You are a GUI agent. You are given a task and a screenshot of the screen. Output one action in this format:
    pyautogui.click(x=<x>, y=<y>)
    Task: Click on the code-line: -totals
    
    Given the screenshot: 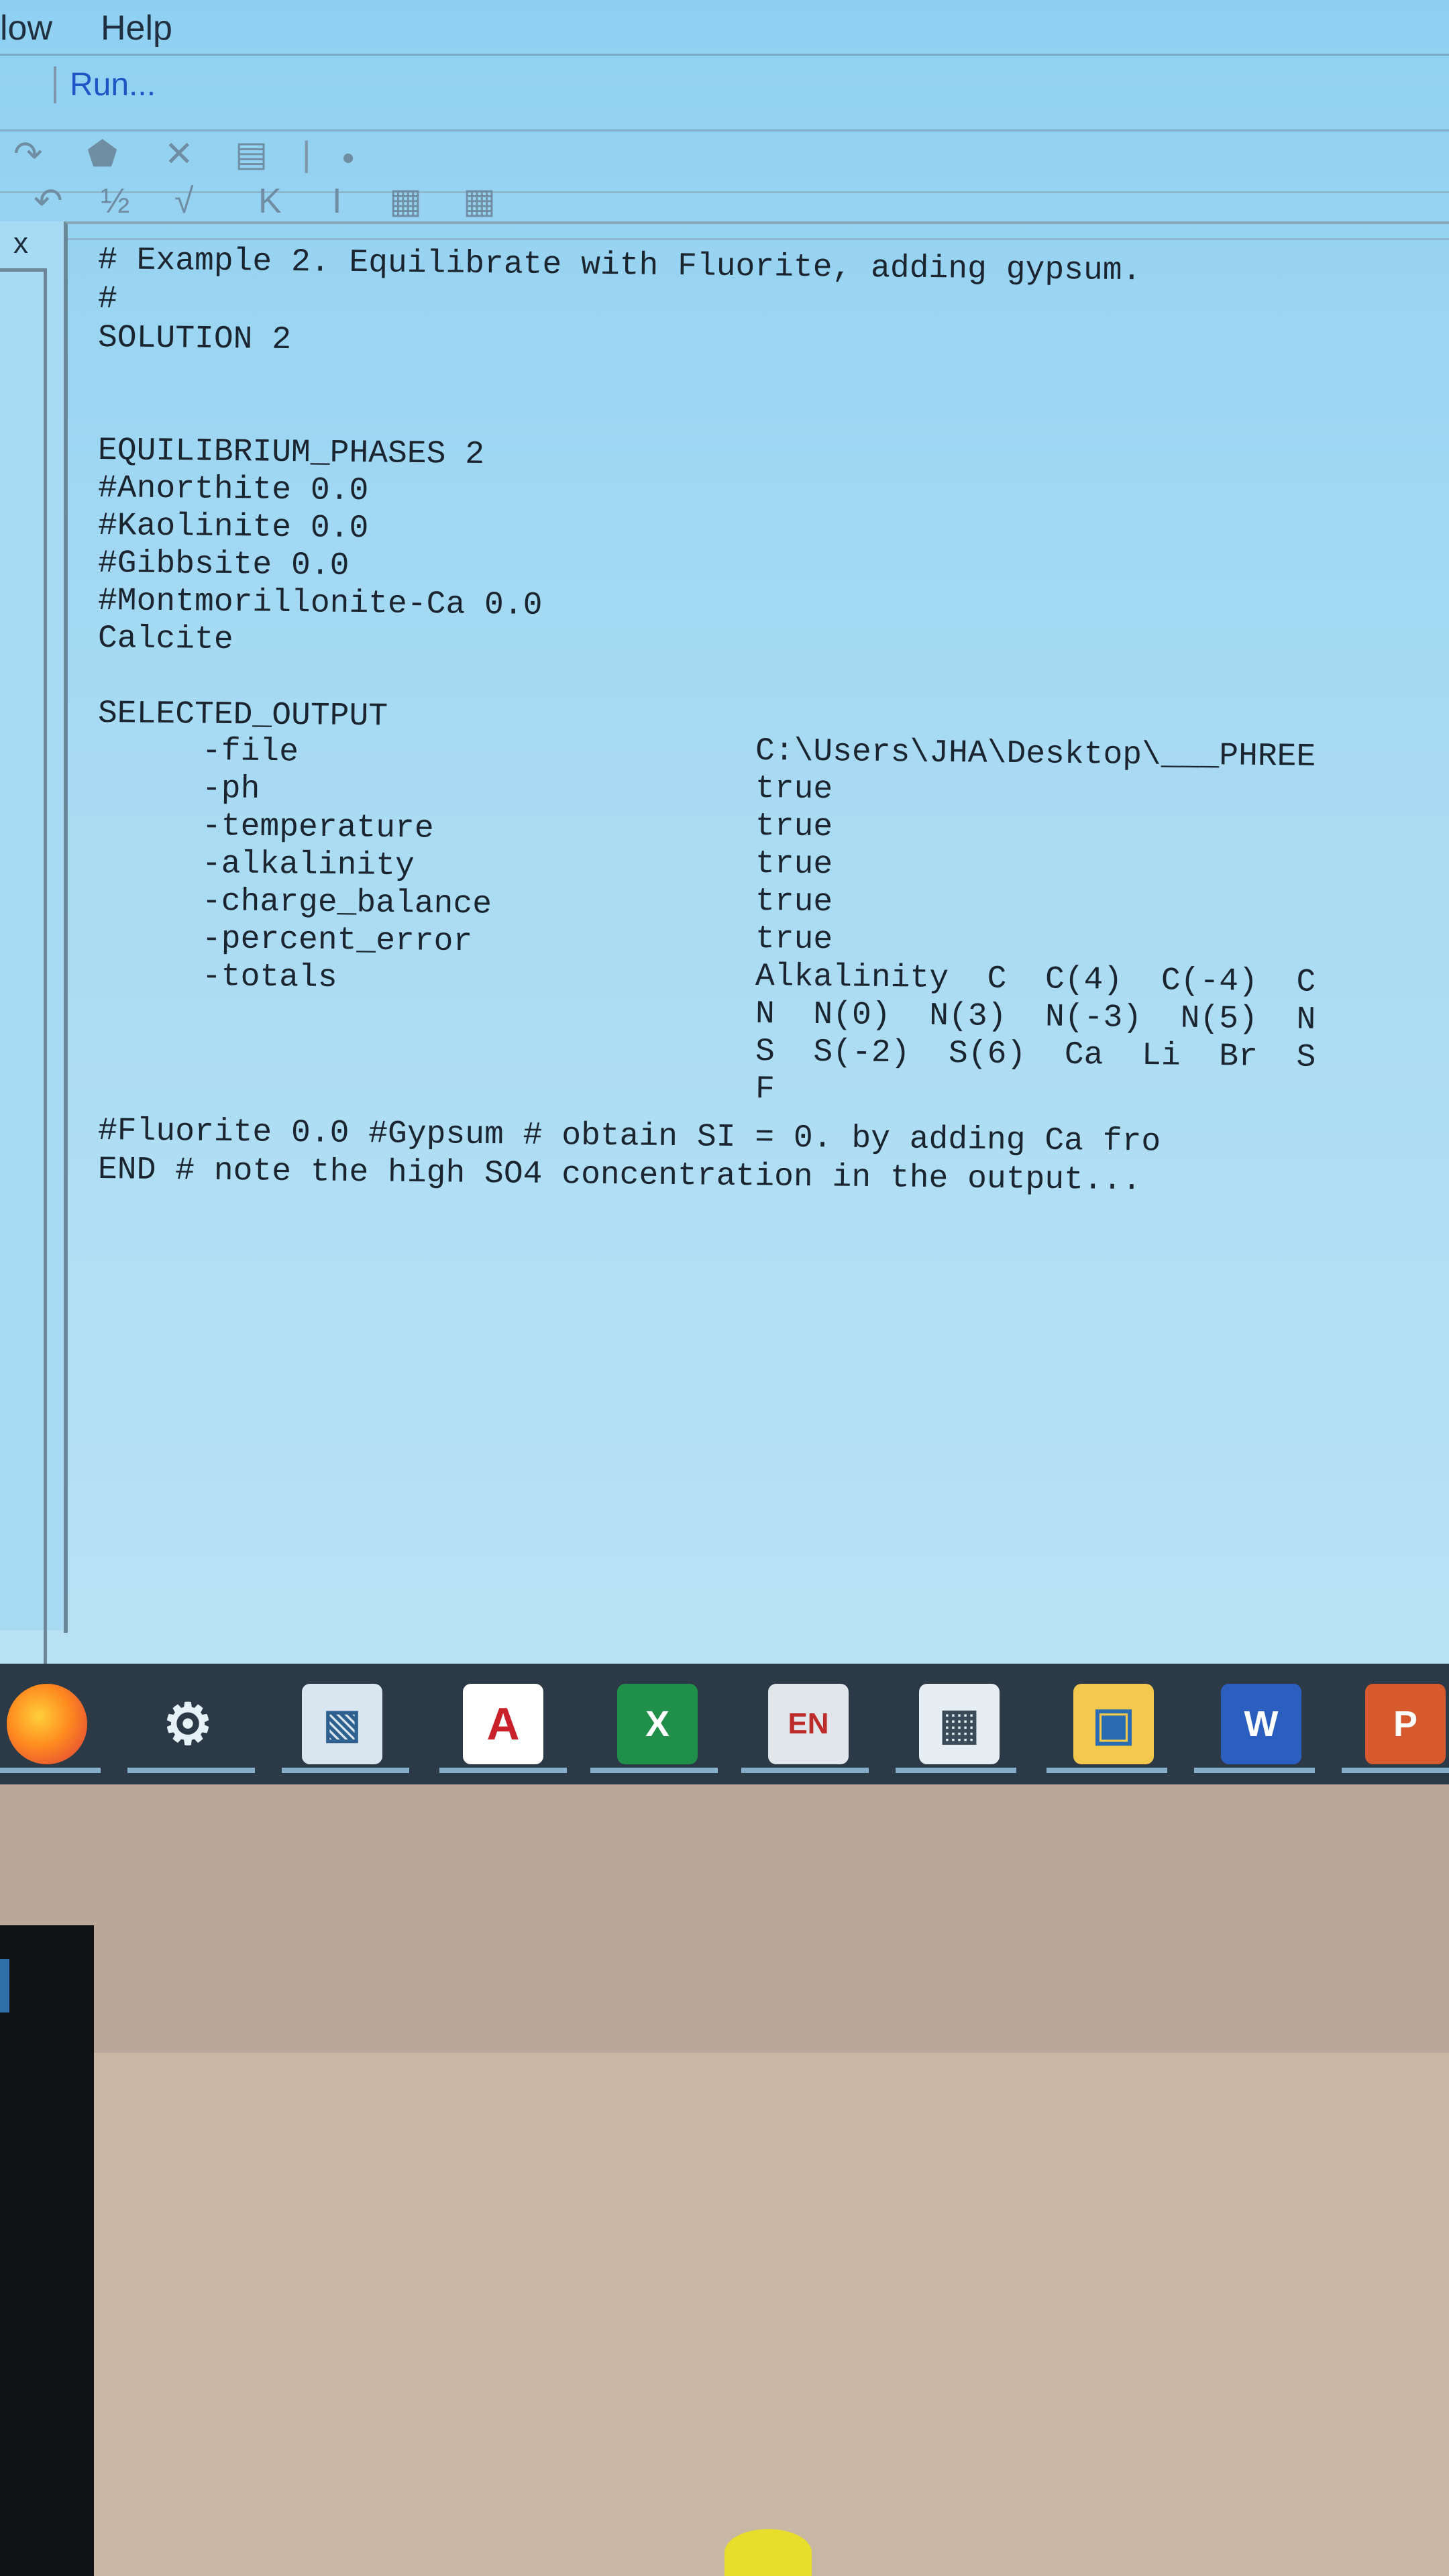 What is the action you would take?
    pyautogui.click(x=269, y=978)
    